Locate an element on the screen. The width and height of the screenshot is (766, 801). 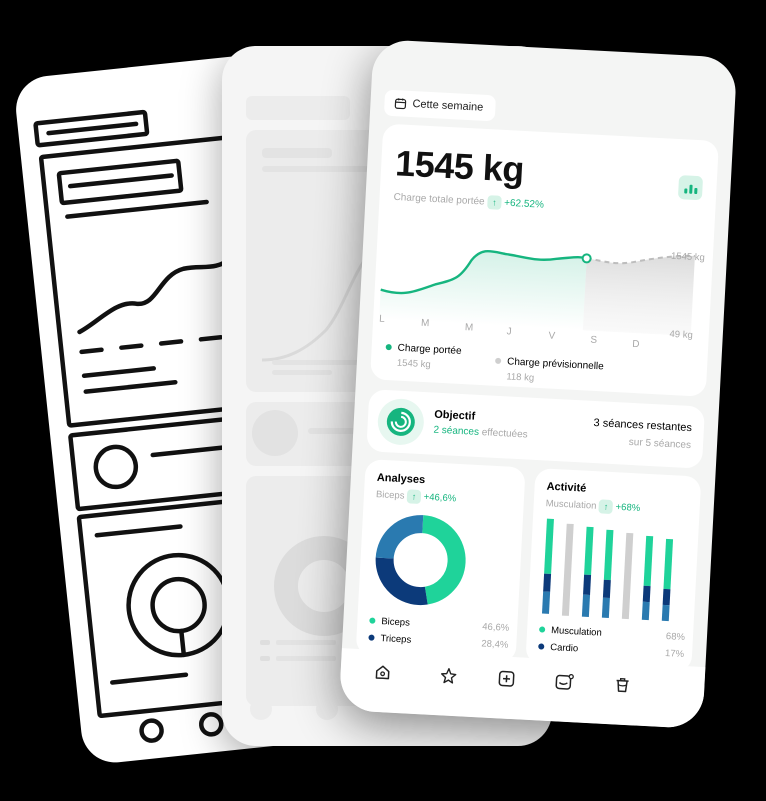
legend-item-charge-previsionnelle: Charge prévisionnelle 118 kg is located at coordinates (549, 372).